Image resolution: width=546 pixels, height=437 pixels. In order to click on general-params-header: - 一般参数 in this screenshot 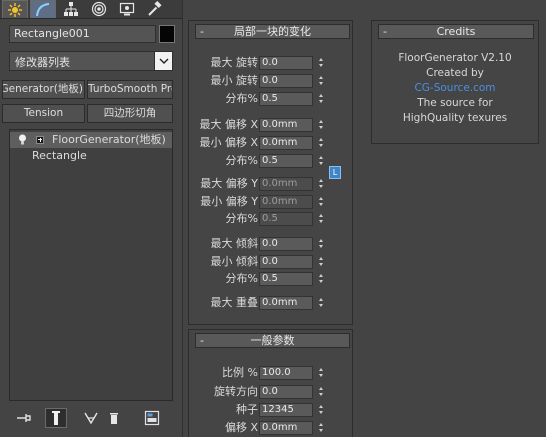, I will do `click(272, 340)`.